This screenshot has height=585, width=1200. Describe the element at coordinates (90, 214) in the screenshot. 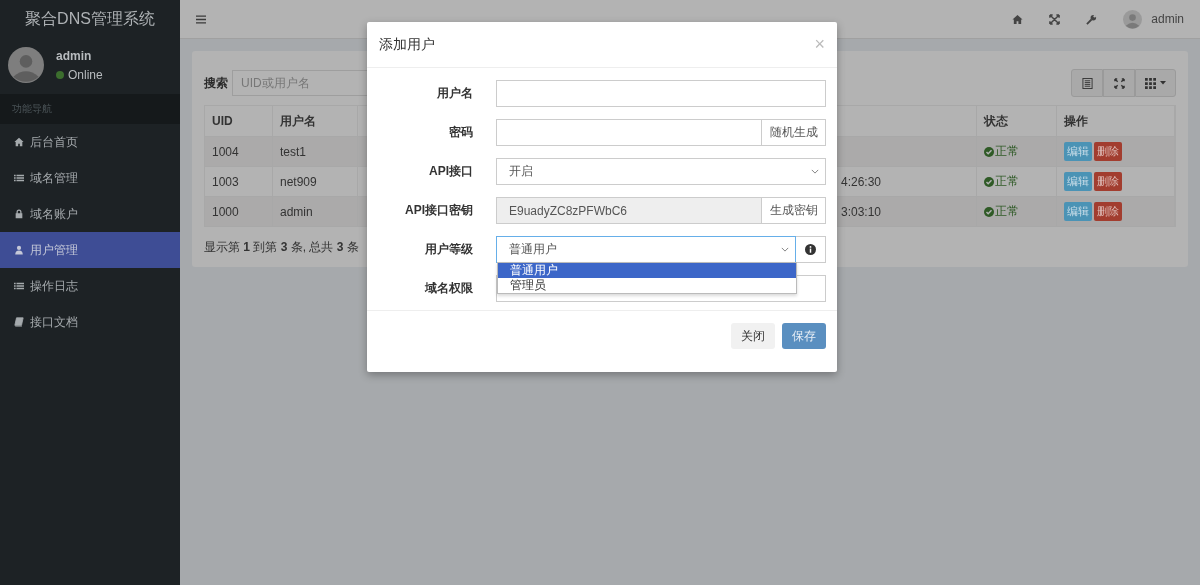

I see `nav-item: 域名账户` at that location.